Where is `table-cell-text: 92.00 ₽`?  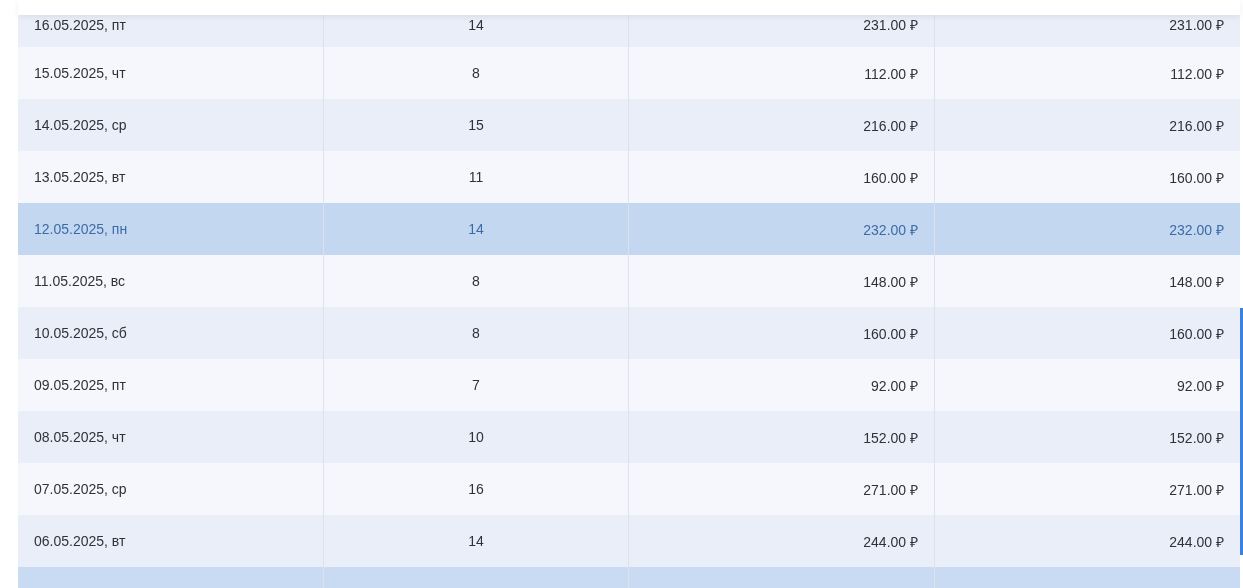 table-cell-text: 92.00 ₽ is located at coordinates (1200, 386).